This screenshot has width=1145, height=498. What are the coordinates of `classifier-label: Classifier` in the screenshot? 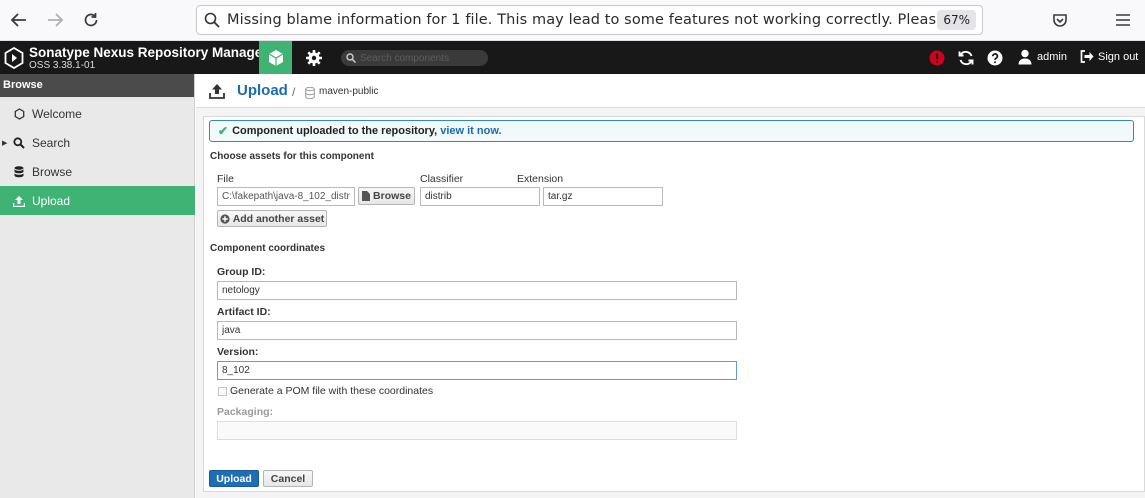 It's located at (442, 179).